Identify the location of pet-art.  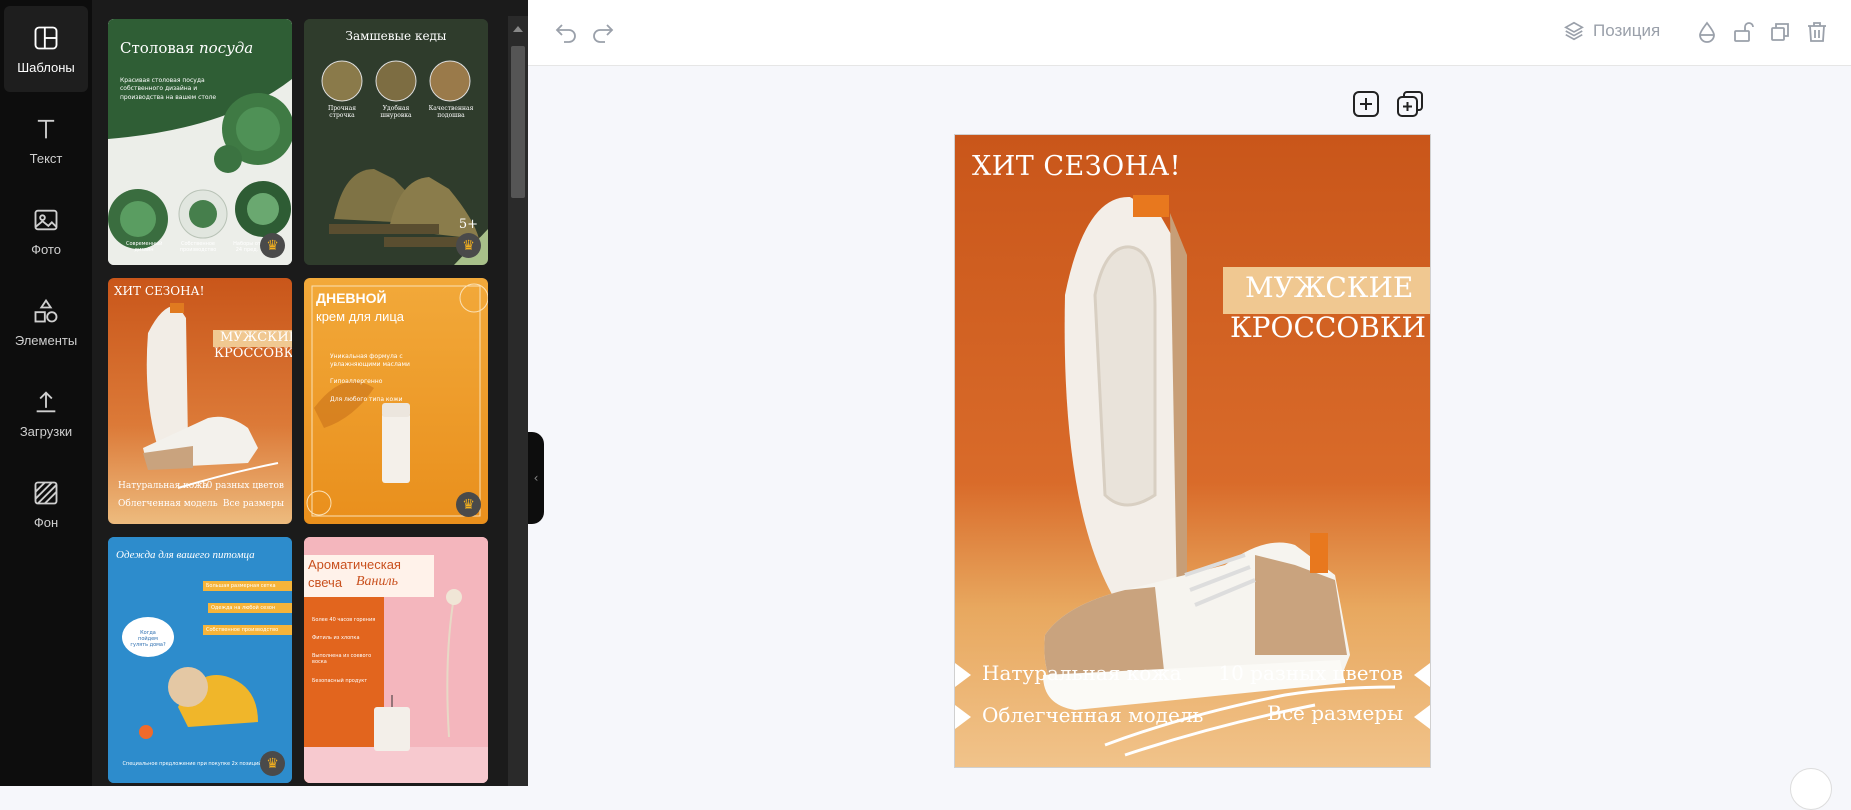
(200, 660).